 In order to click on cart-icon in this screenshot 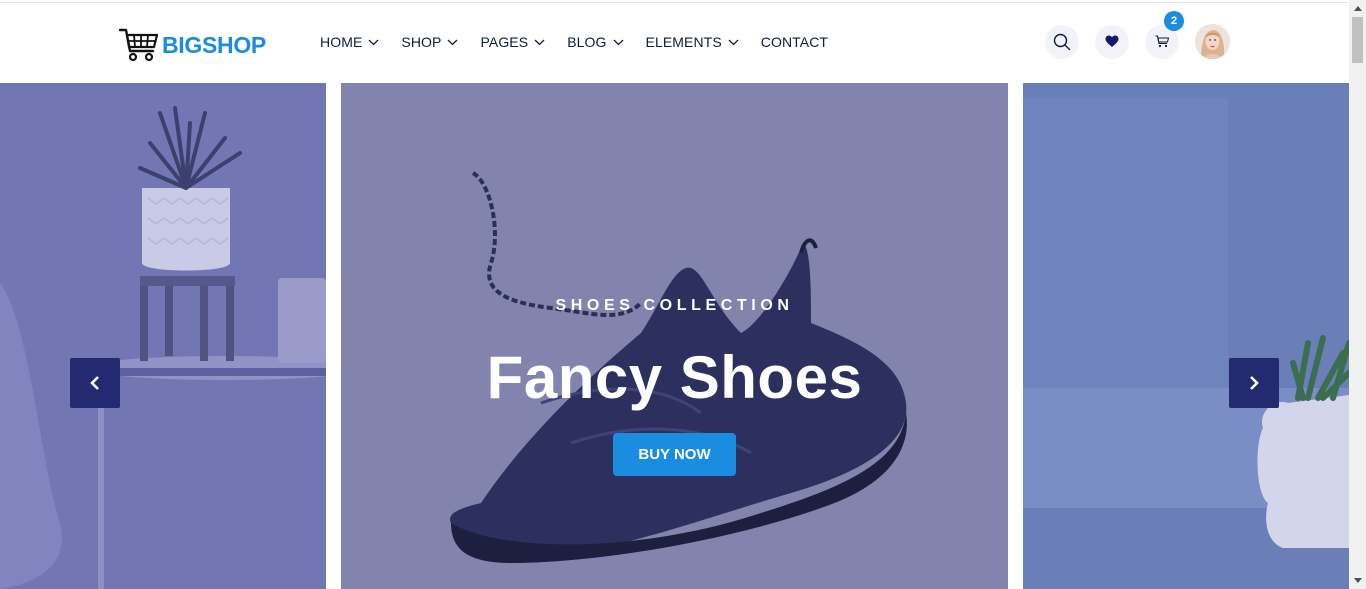, I will do `click(1162, 41)`.